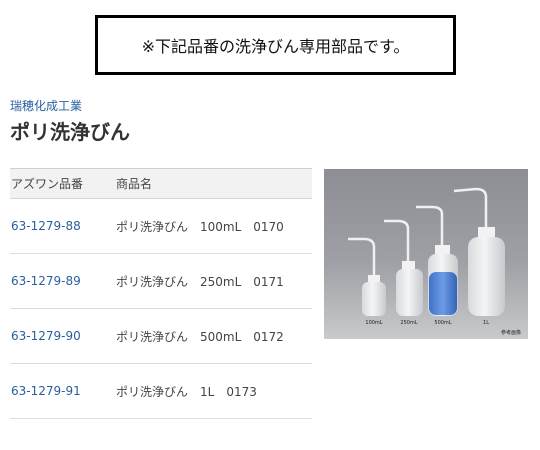  I want to click on product-code-link: 63-1279-89, so click(46, 281).